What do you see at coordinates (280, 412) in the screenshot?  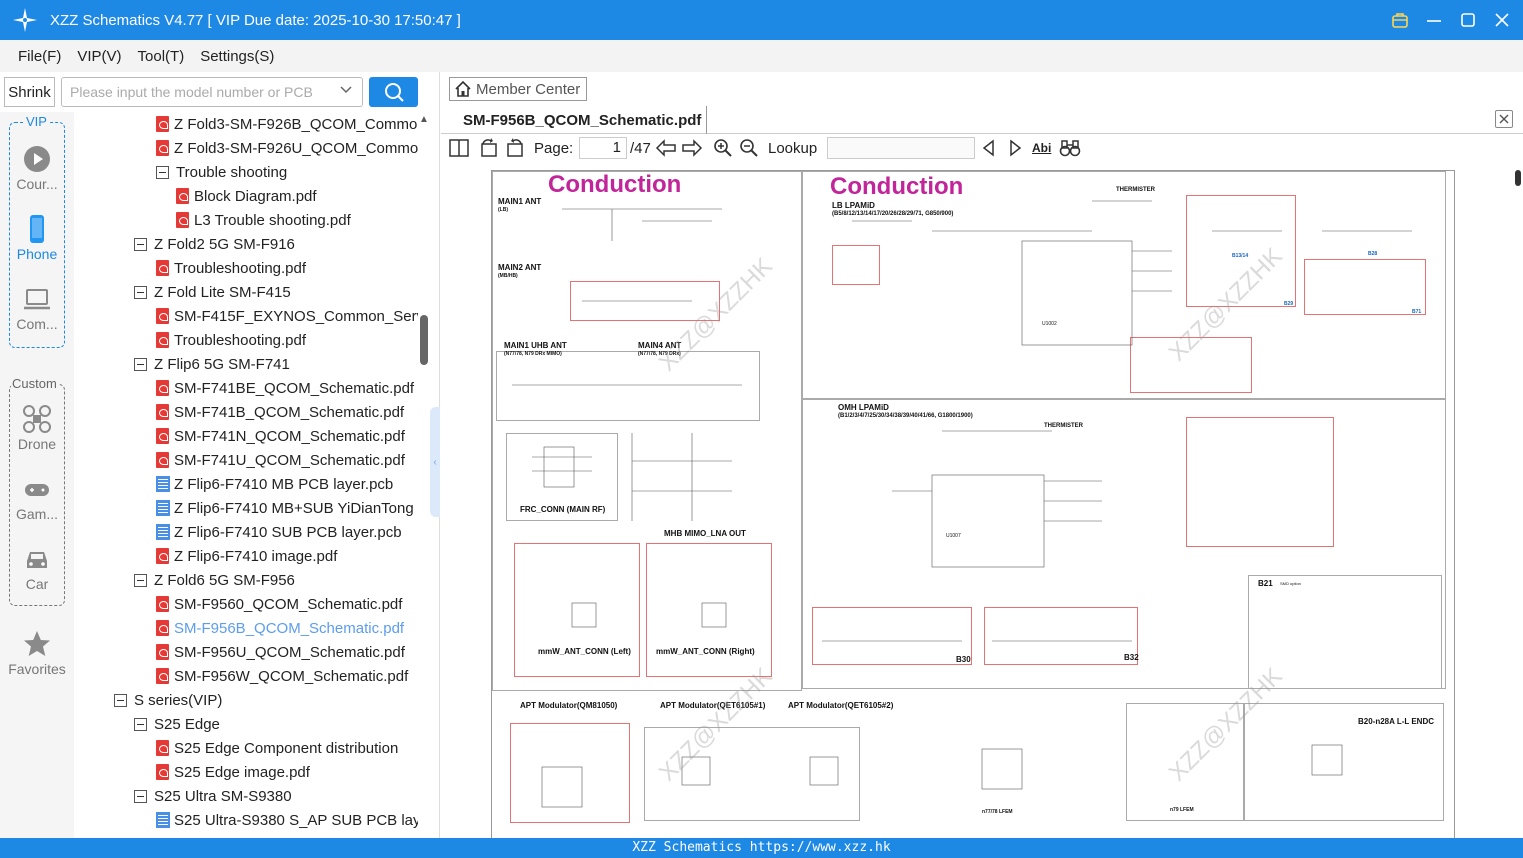 I see `tree-file: SM-F741B_QCOM_Schematic.pdf` at bounding box center [280, 412].